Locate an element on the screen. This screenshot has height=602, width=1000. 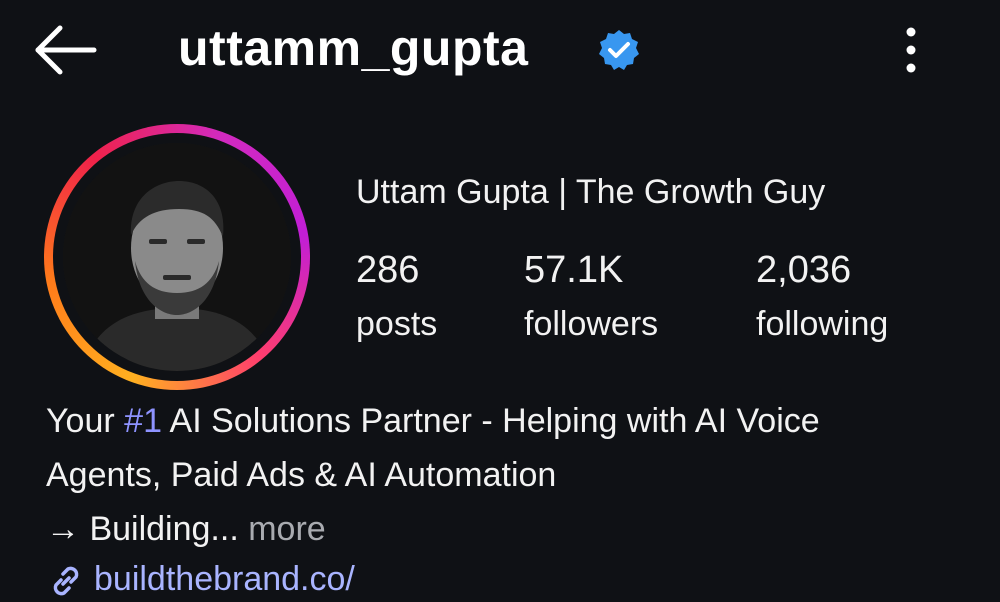
website-link: buildthebrand.co/ is located at coordinates (200, 579).